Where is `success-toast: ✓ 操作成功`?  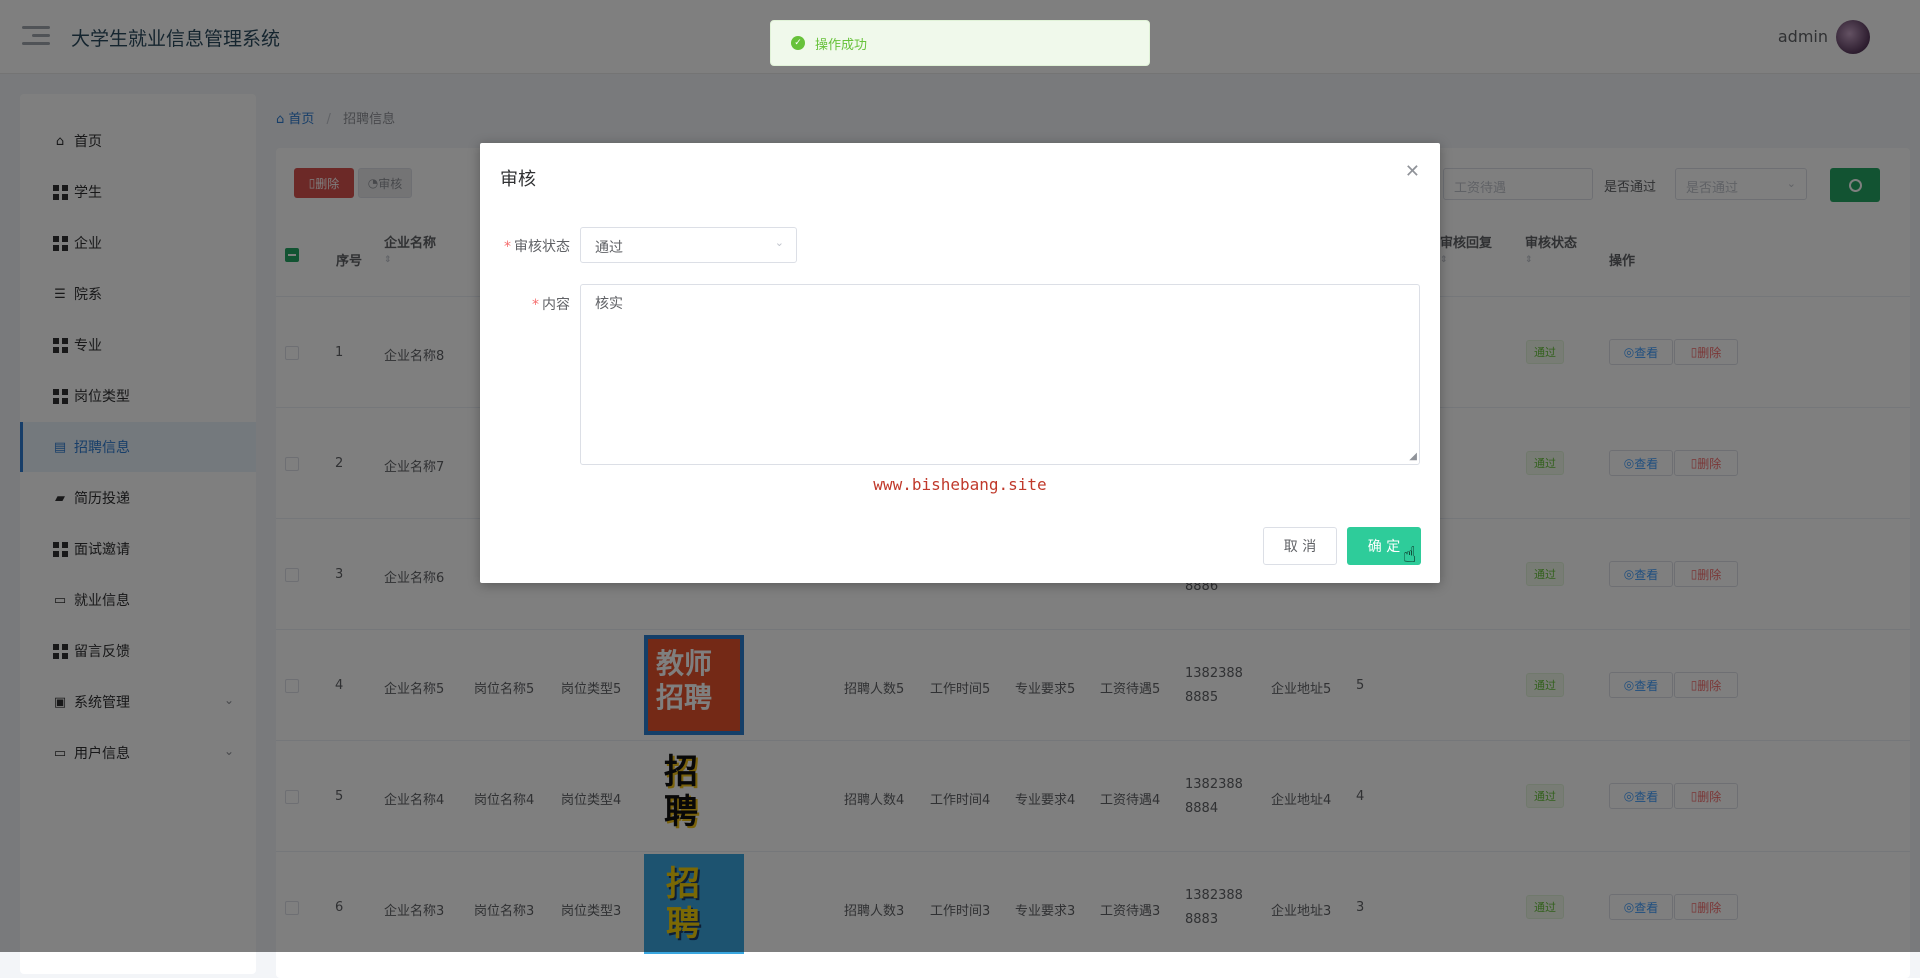
success-toast: ✓ 操作成功 is located at coordinates (960, 43).